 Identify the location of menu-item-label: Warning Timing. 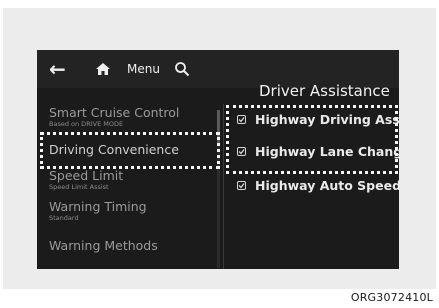
(98, 206).